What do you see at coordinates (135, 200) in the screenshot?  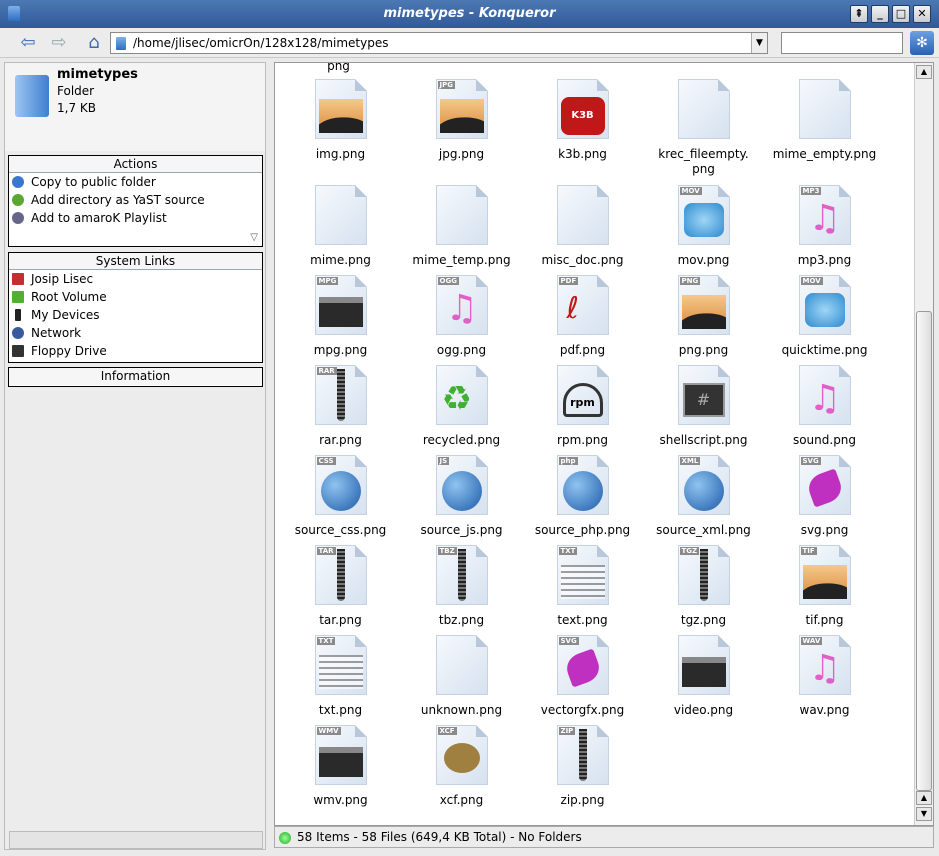 I see `action-add-yast: Add directory as YaST source` at bounding box center [135, 200].